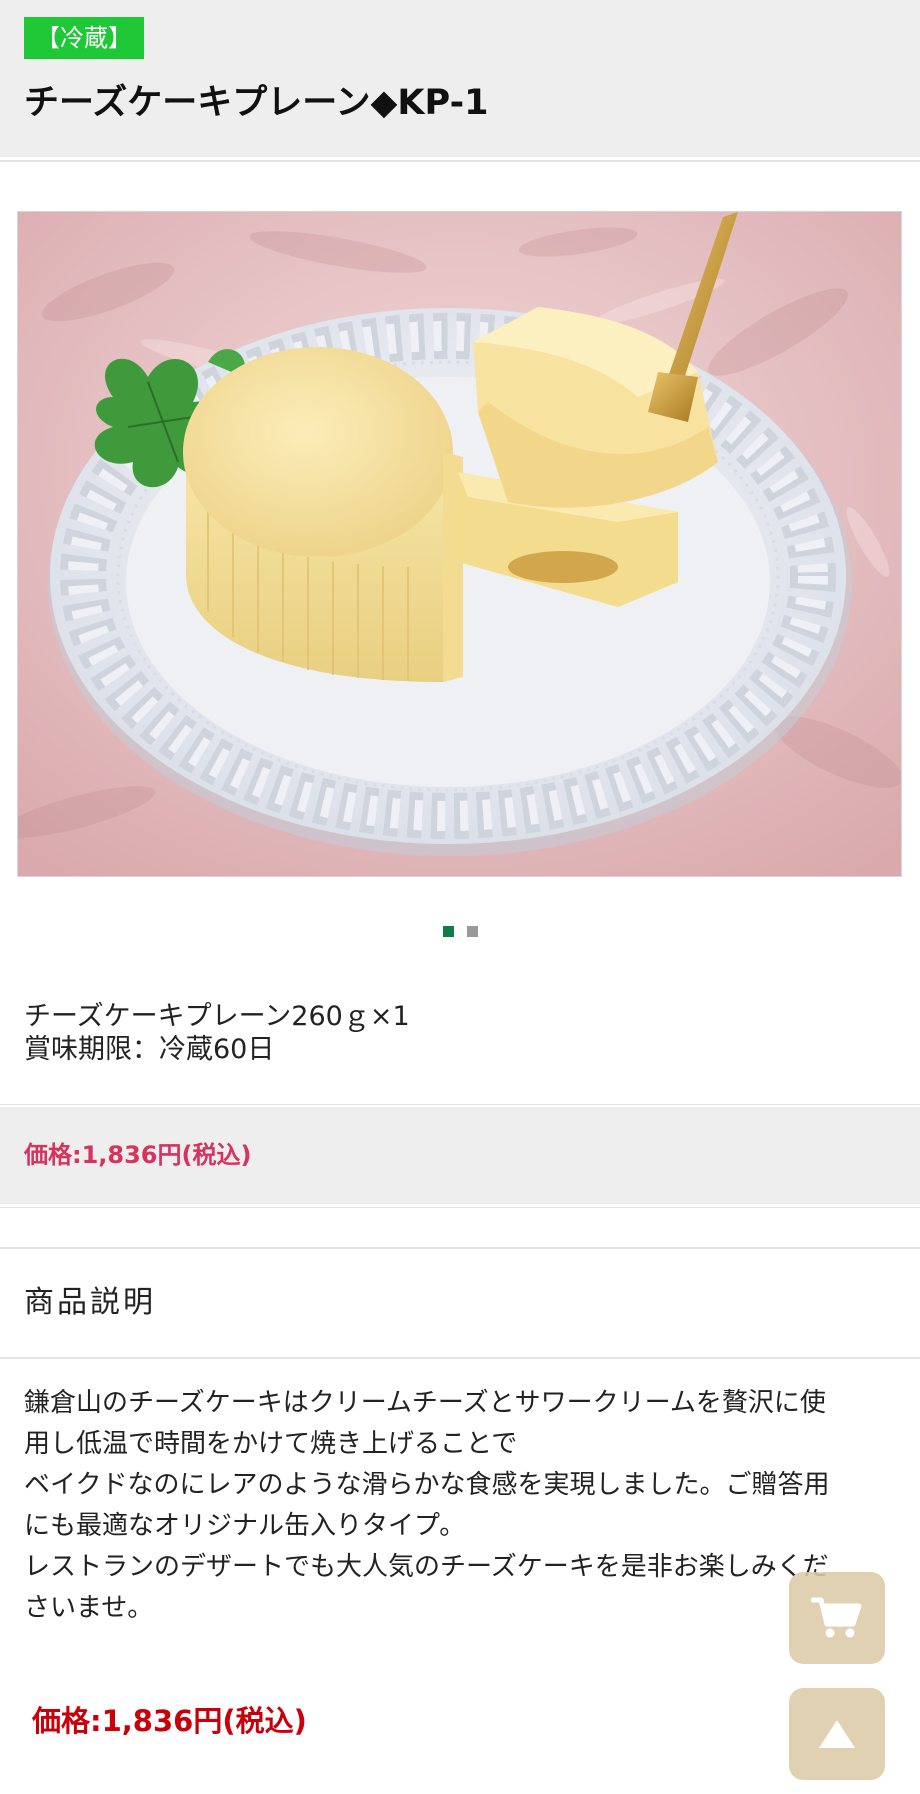 Image resolution: width=920 pixels, height=1794 pixels. What do you see at coordinates (84, 38) in the screenshot?
I see `storage-tag: 【冷蔵】` at bounding box center [84, 38].